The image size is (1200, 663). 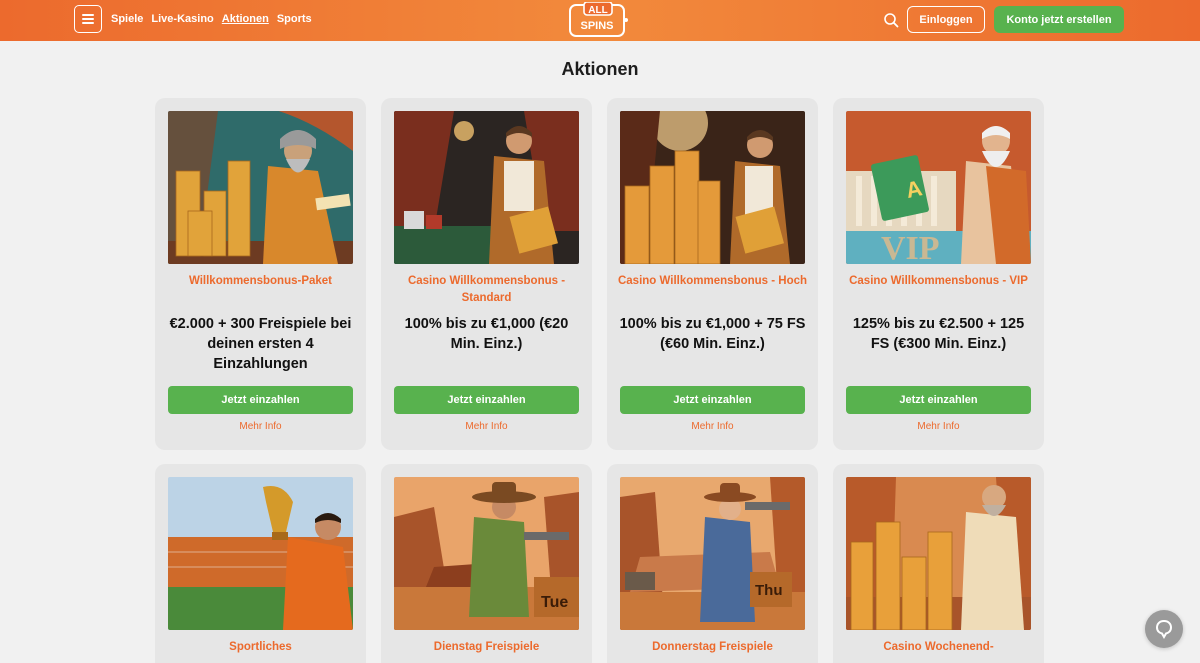 What do you see at coordinates (260, 553) in the screenshot?
I see `promo-image-footballer` at bounding box center [260, 553].